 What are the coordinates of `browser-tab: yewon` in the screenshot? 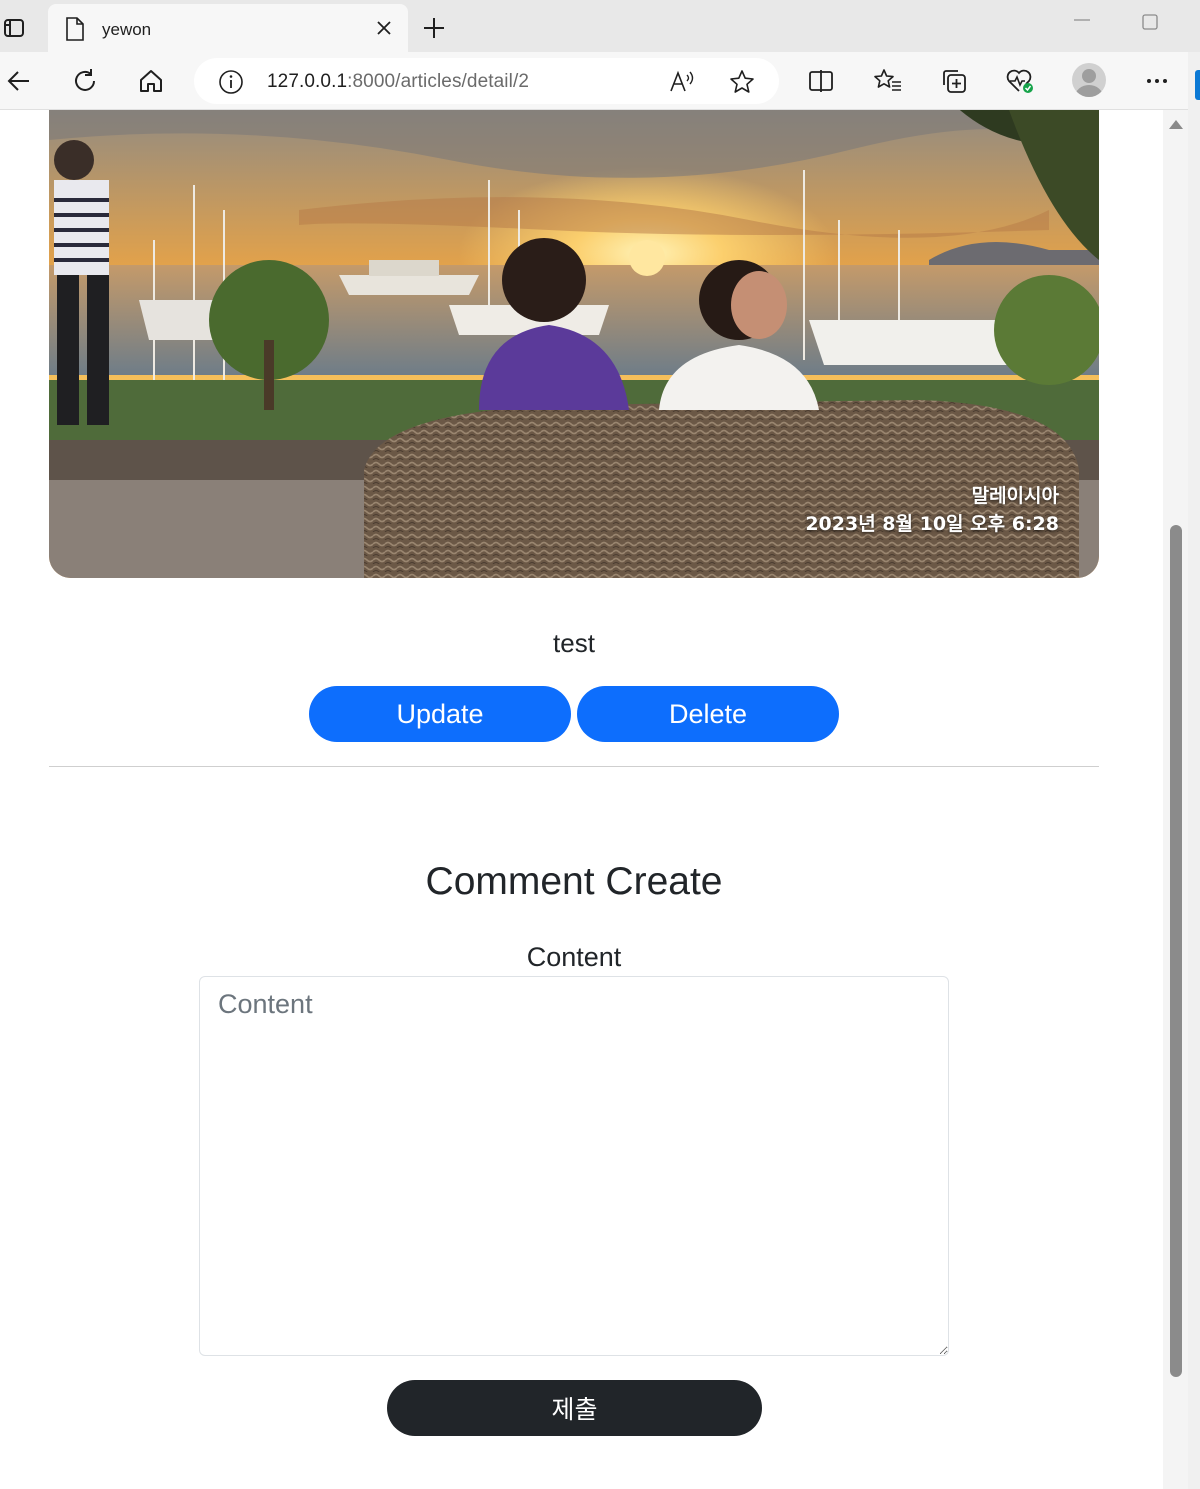 It's located at (228, 28).